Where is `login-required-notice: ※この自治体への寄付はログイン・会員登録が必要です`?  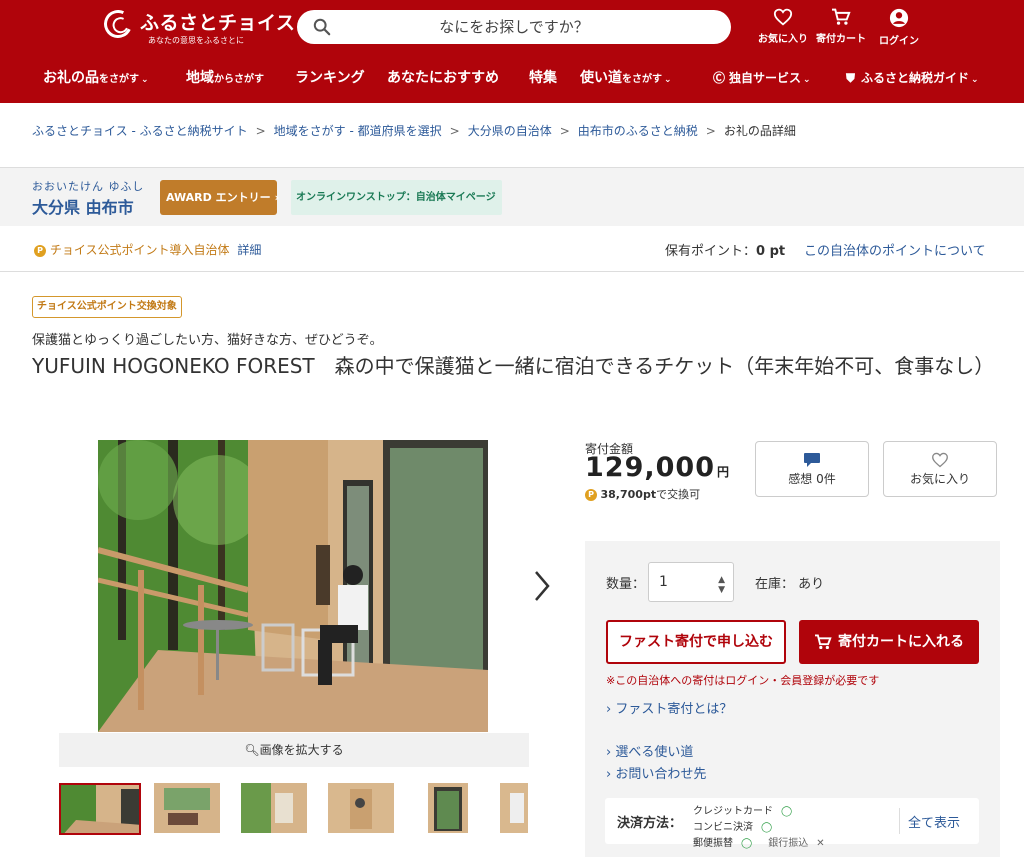
login-required-notice: ※この自治体への寄付はログイン・会員登録が必要です is located at coordinates (743, 680).